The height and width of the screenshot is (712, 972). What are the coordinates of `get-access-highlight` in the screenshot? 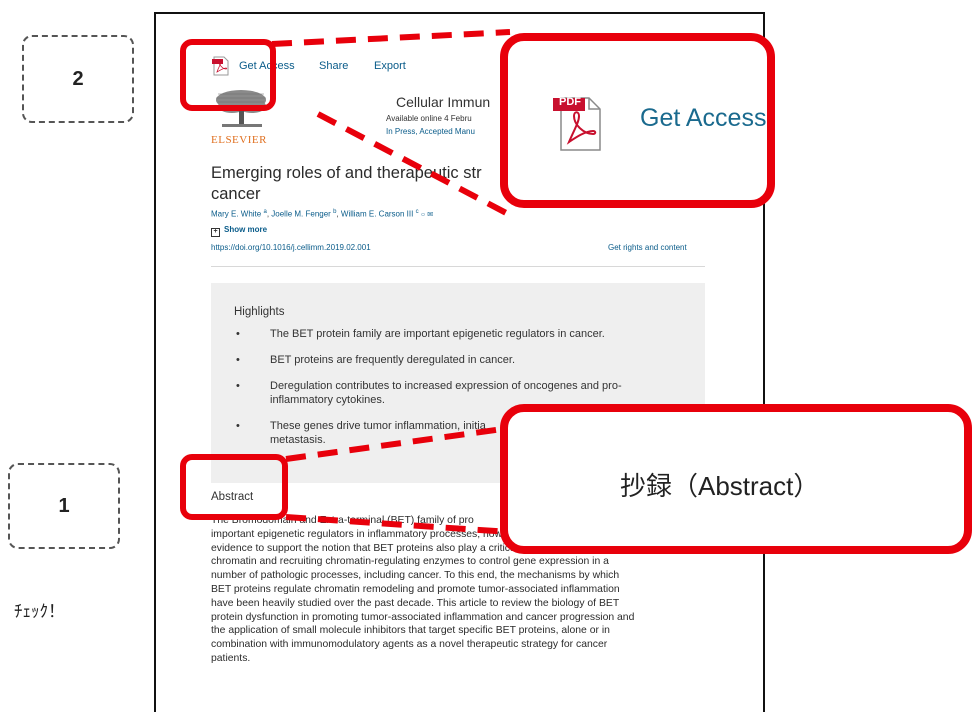 It's located at (228, 75).